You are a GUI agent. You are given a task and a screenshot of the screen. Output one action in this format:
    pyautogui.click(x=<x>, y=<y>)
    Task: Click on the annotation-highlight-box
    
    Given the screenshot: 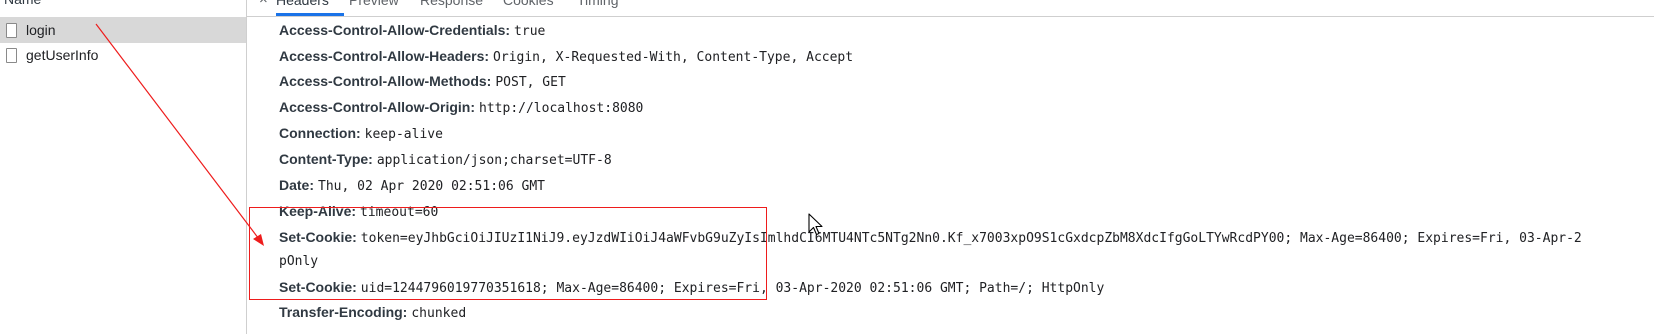 What is the action you would take?
    pyautogui.click(x=508, y=253)
    